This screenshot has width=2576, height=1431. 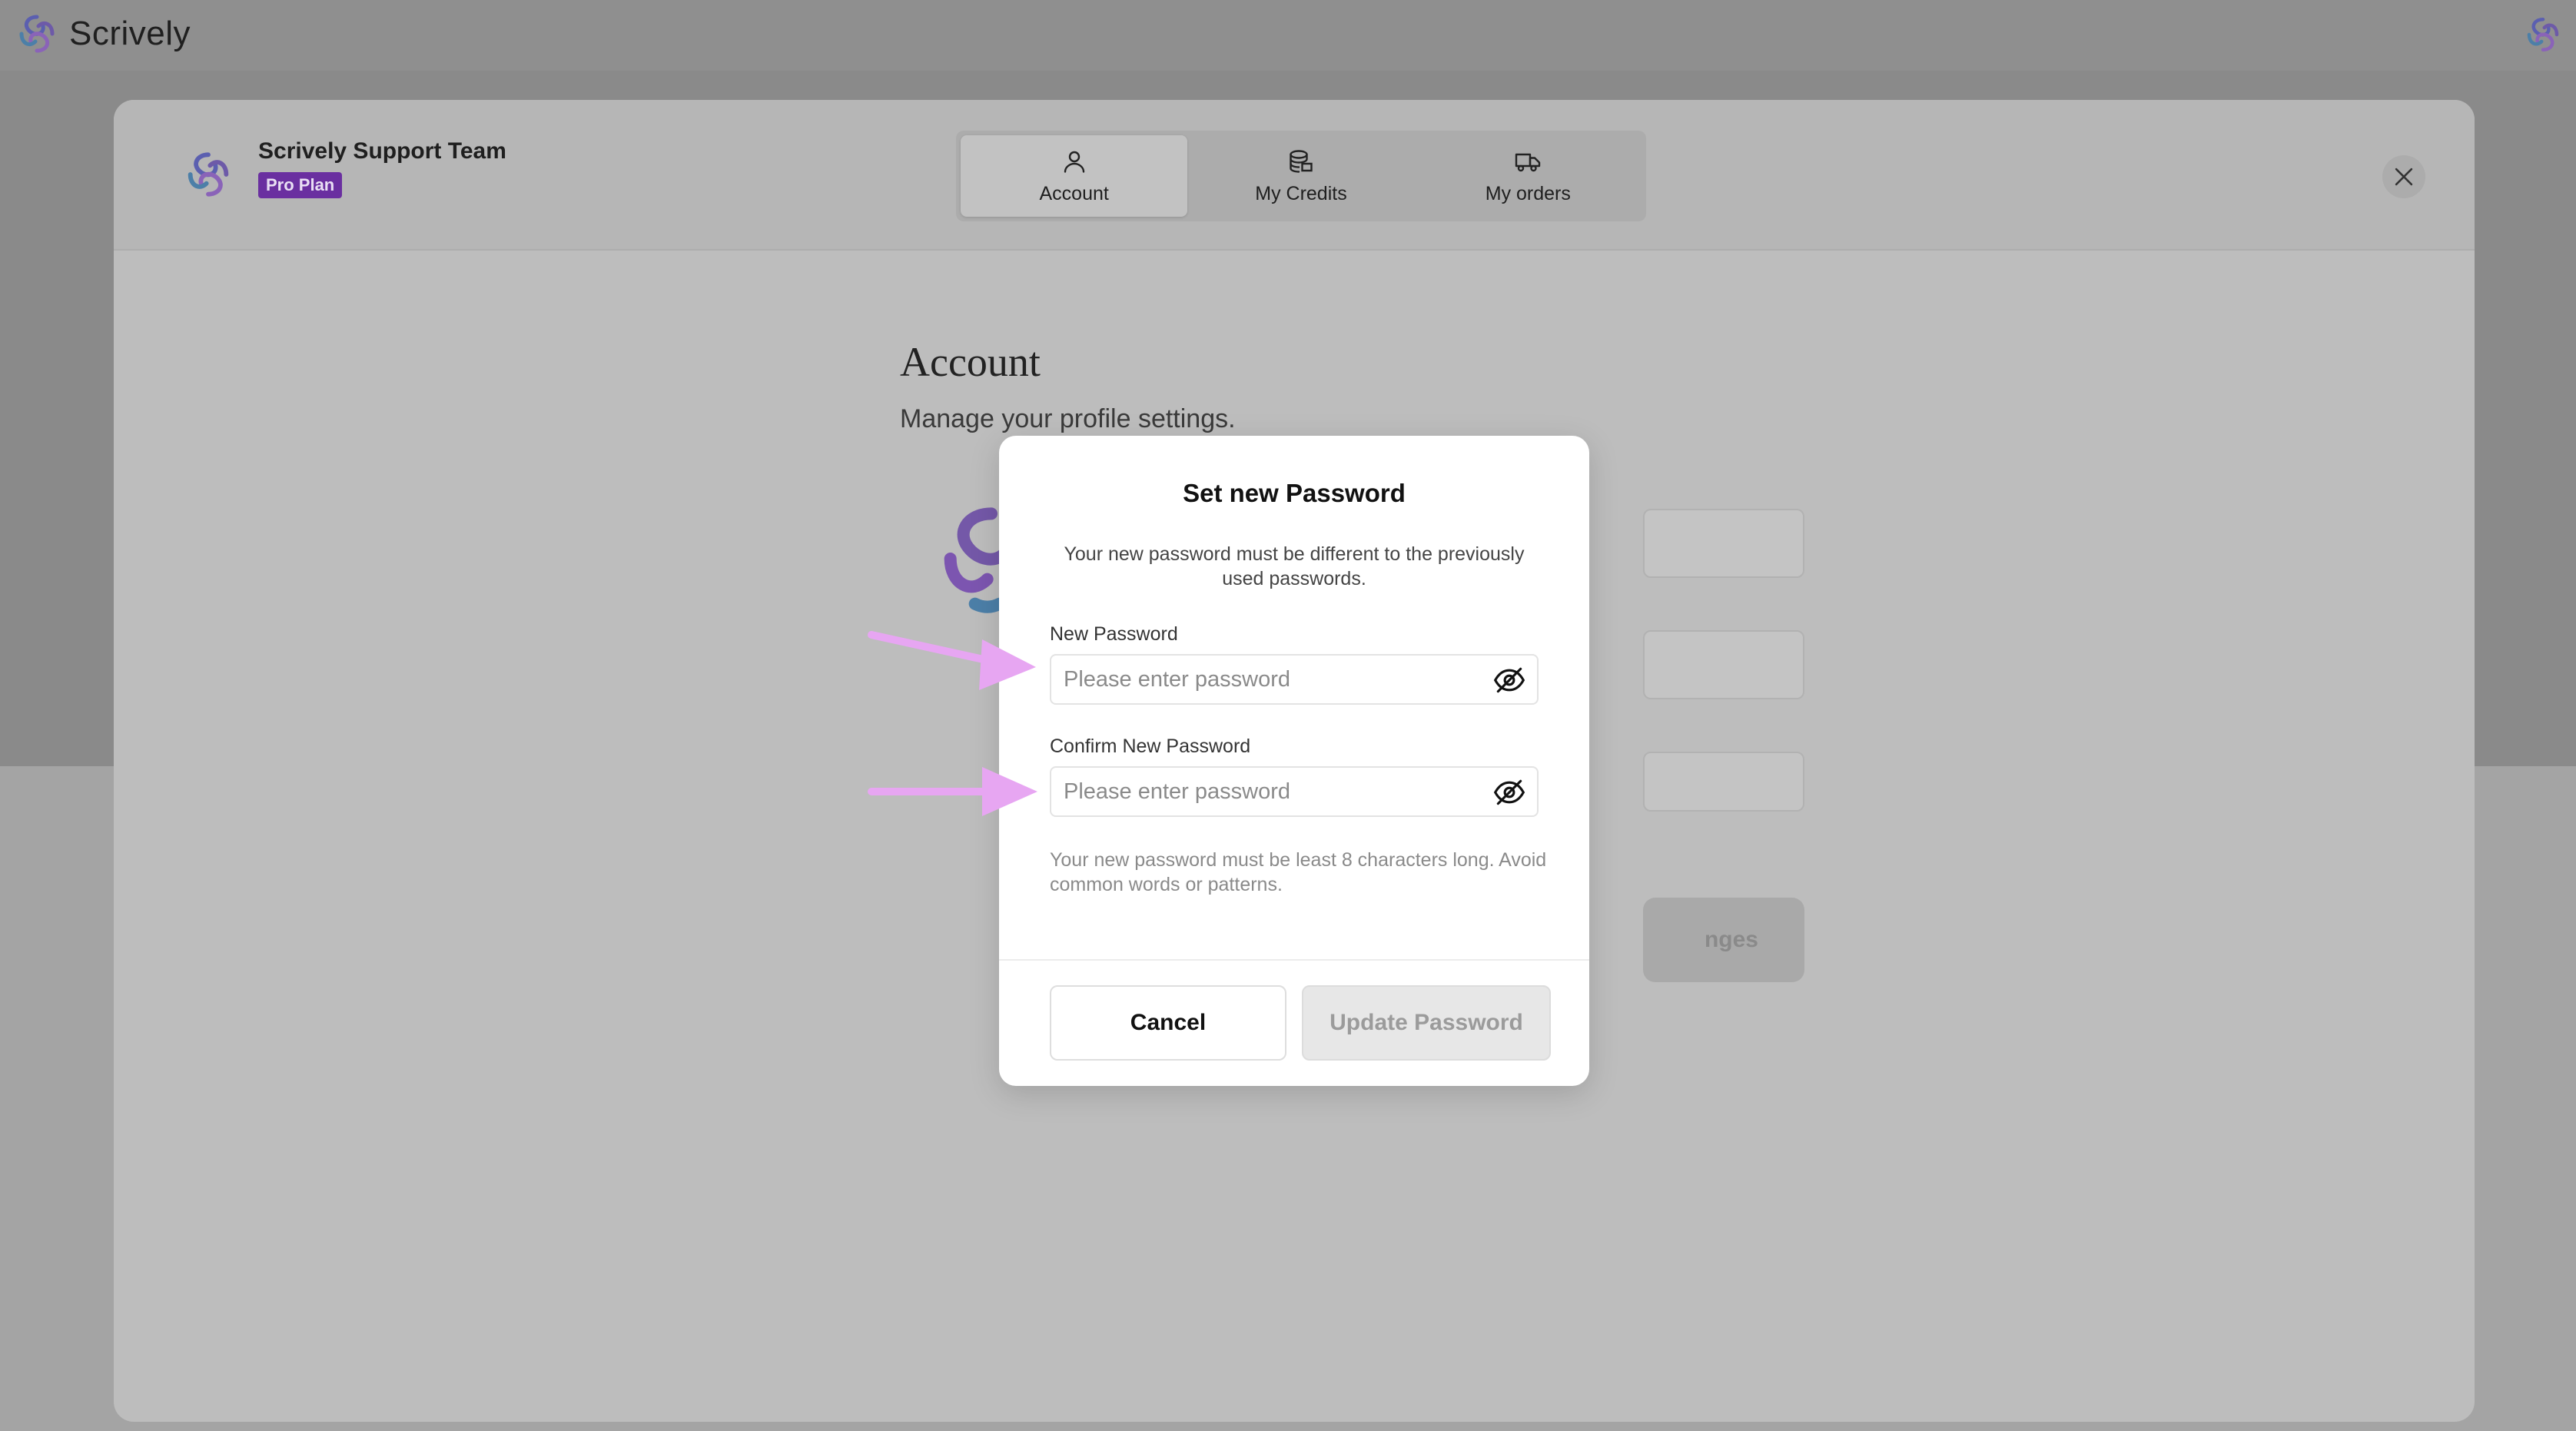 I want to click on dialog-title: Set new Password, so click(x=1294, y=493).